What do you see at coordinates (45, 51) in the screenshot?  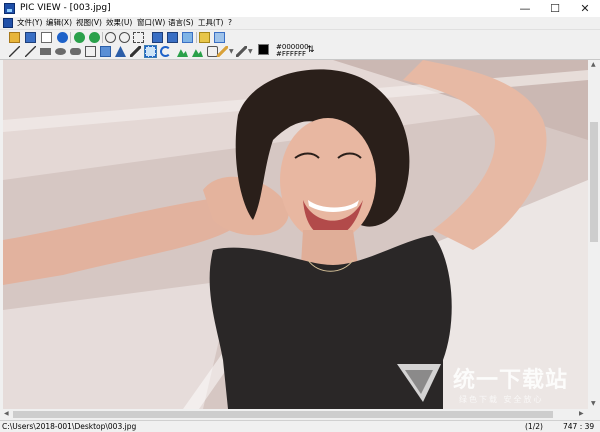 I see `rect-icon` at bounding box center [45, 51].